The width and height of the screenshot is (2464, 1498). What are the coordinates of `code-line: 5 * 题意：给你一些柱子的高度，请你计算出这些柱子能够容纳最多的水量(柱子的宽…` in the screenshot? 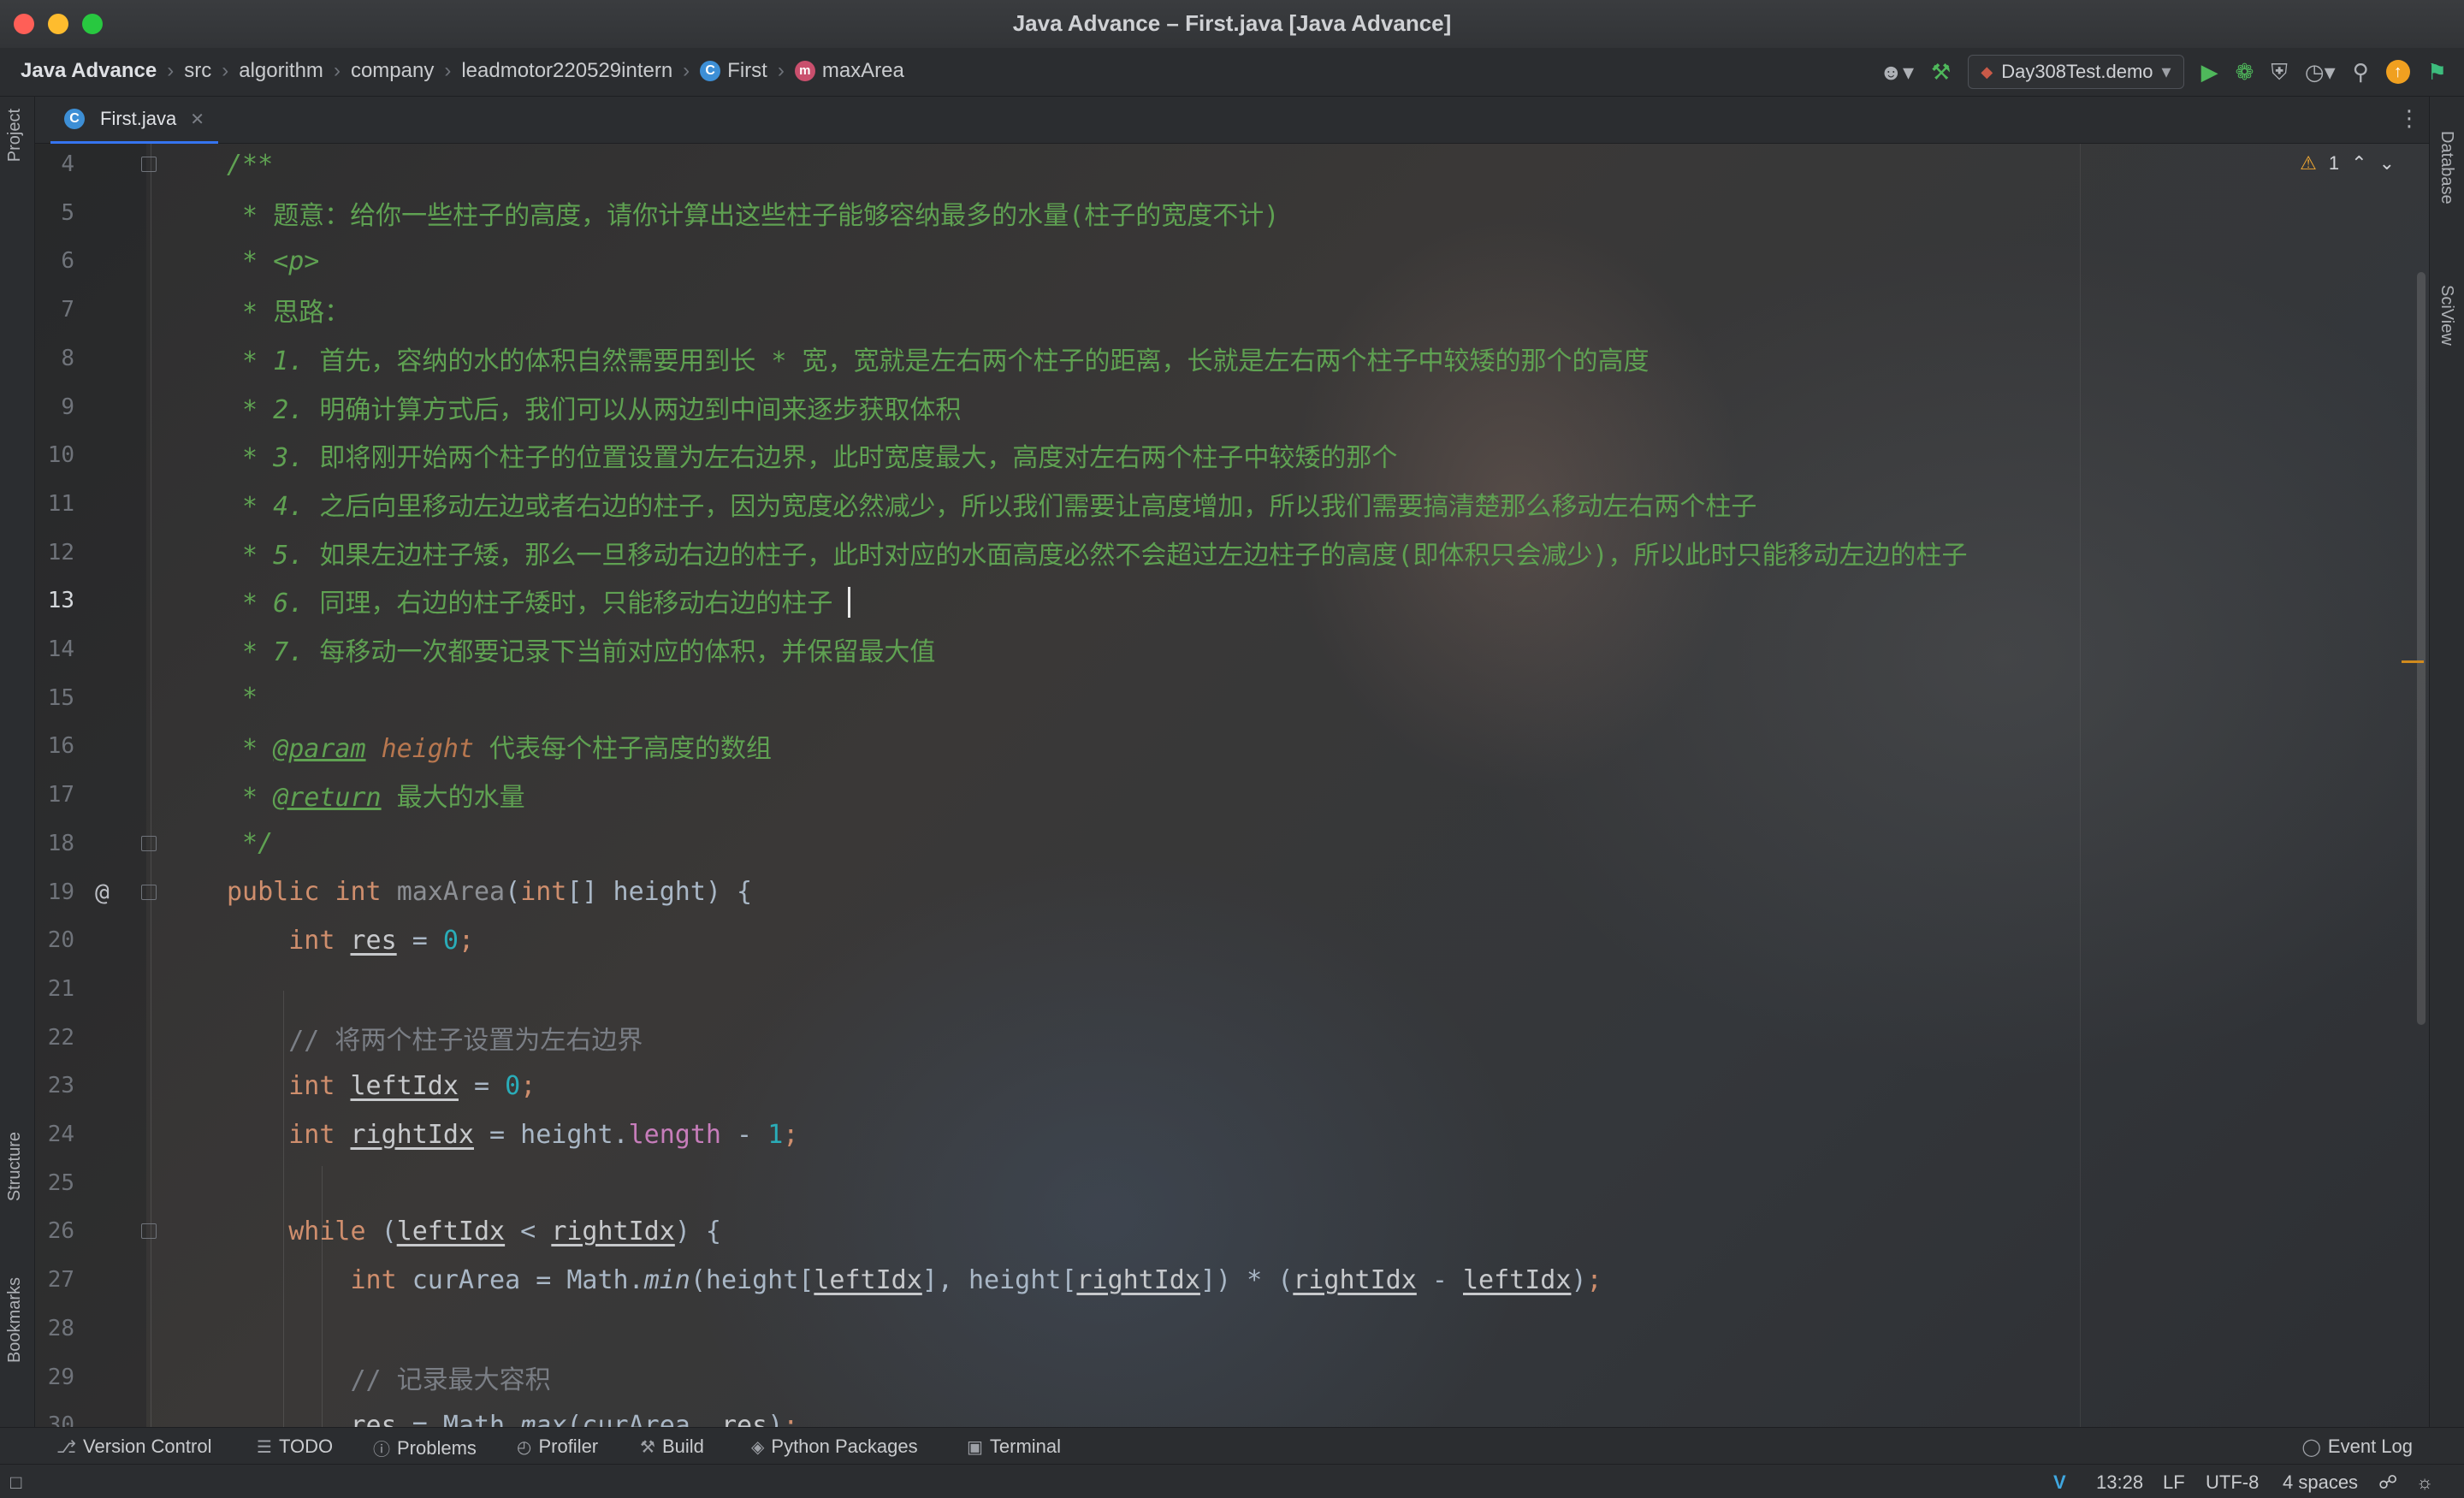 It's located at (1190, 213).